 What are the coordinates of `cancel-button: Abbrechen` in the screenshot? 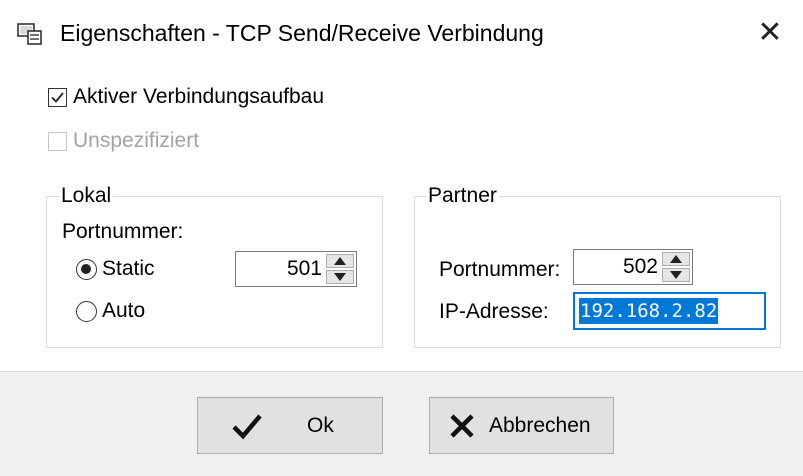 It's located at (521, 425).